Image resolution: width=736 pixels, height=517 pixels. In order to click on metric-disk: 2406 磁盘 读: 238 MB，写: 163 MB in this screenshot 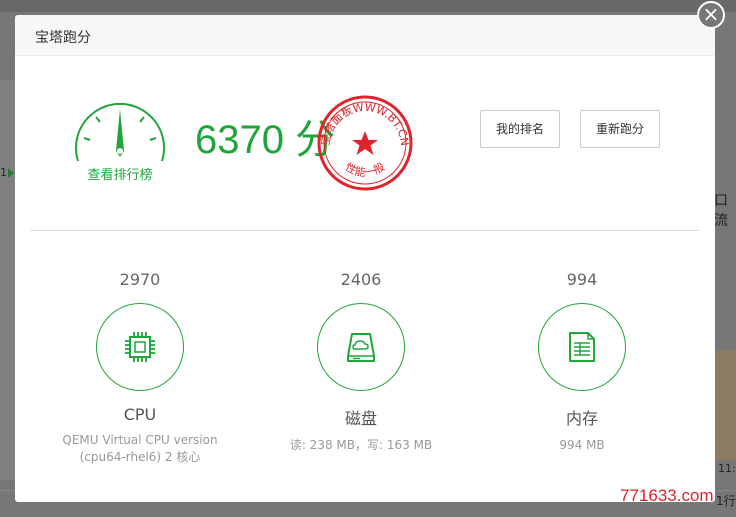, I will do `click(361, 362)`.